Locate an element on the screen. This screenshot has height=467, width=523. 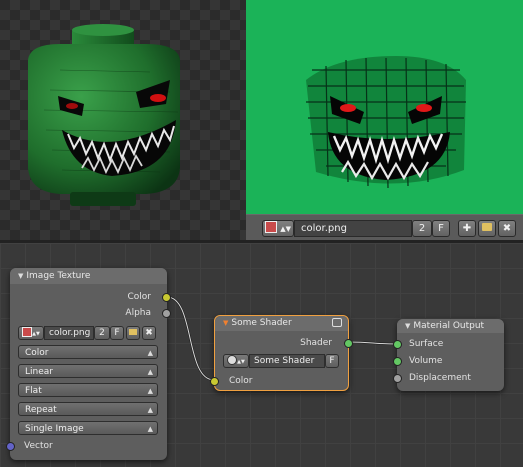
input-displacement-socket is located at coordinates (397, 378).